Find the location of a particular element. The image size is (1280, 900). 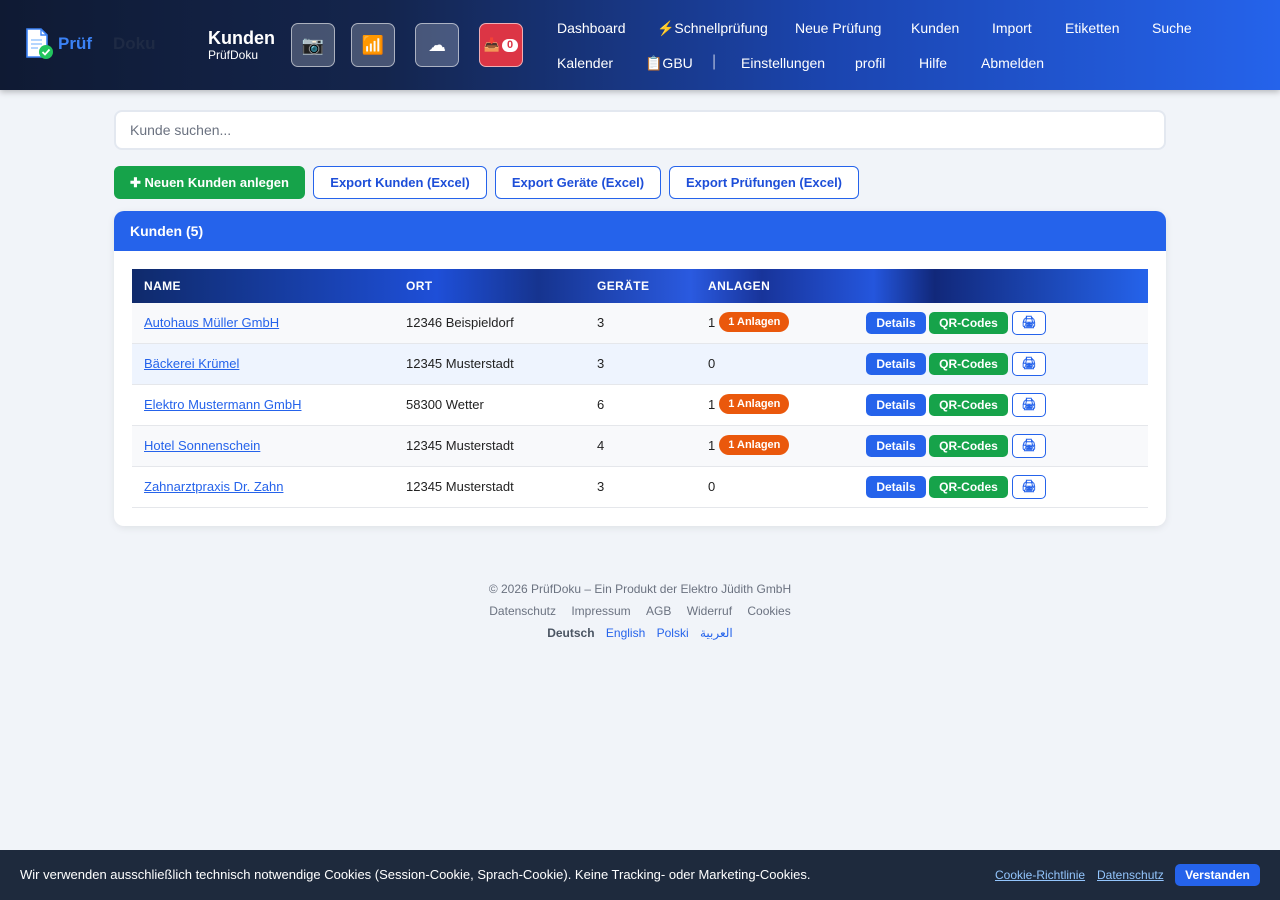

page-heading: Kunden PrüfDoku is located at coordinates (241, 45).